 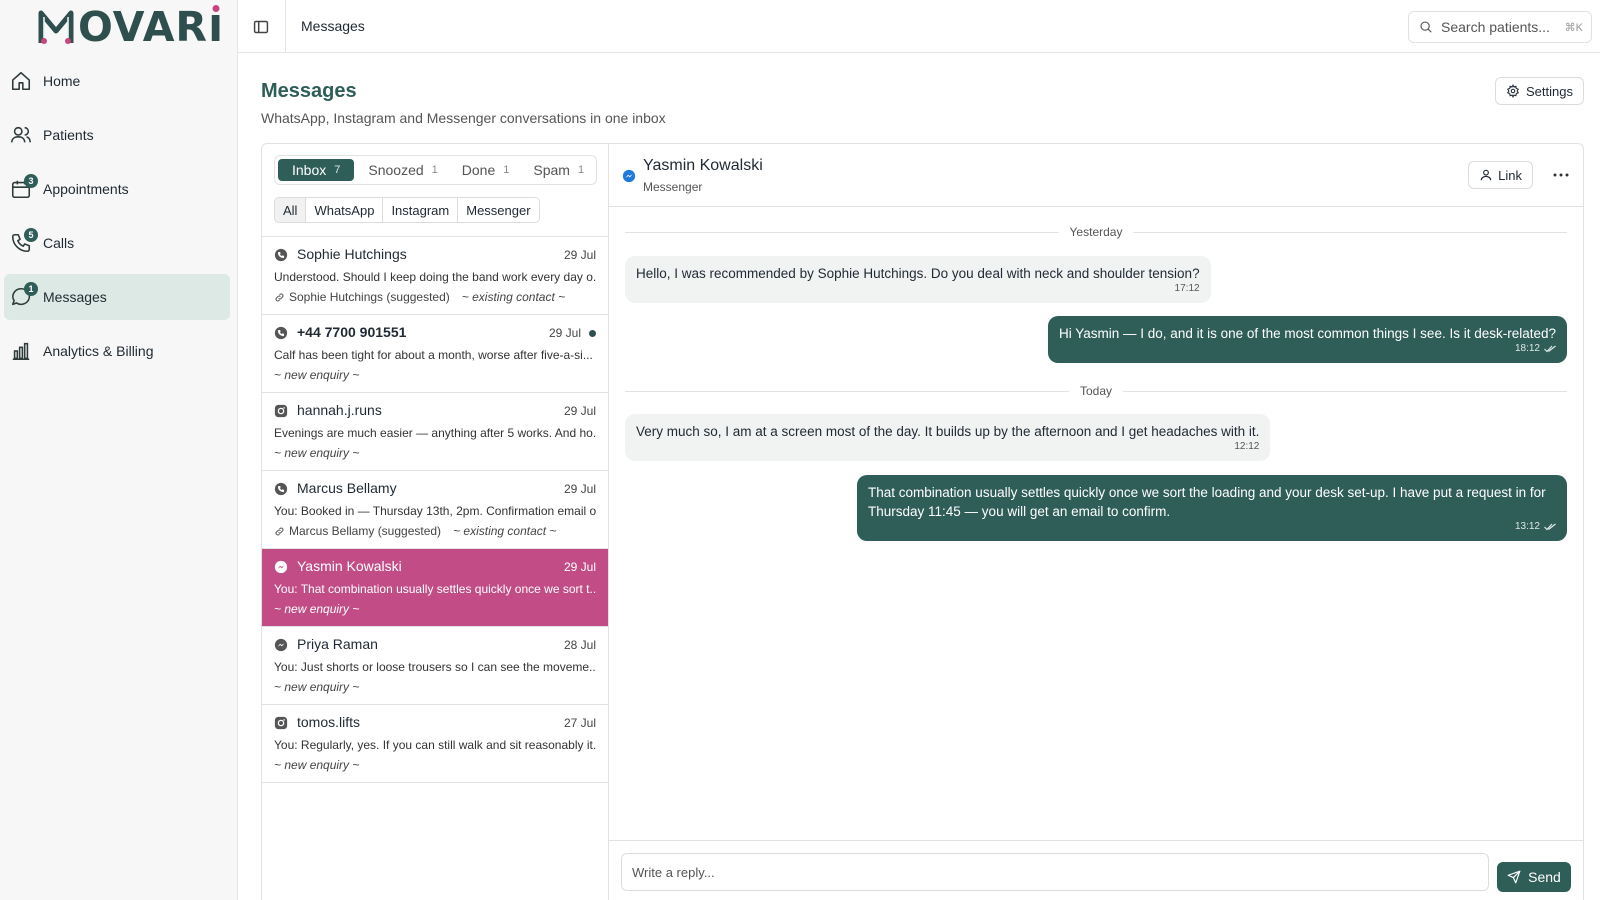 I want to click on sidebar-item-analytics-billing: Analytics & Billing, so click(x=117, y=351).